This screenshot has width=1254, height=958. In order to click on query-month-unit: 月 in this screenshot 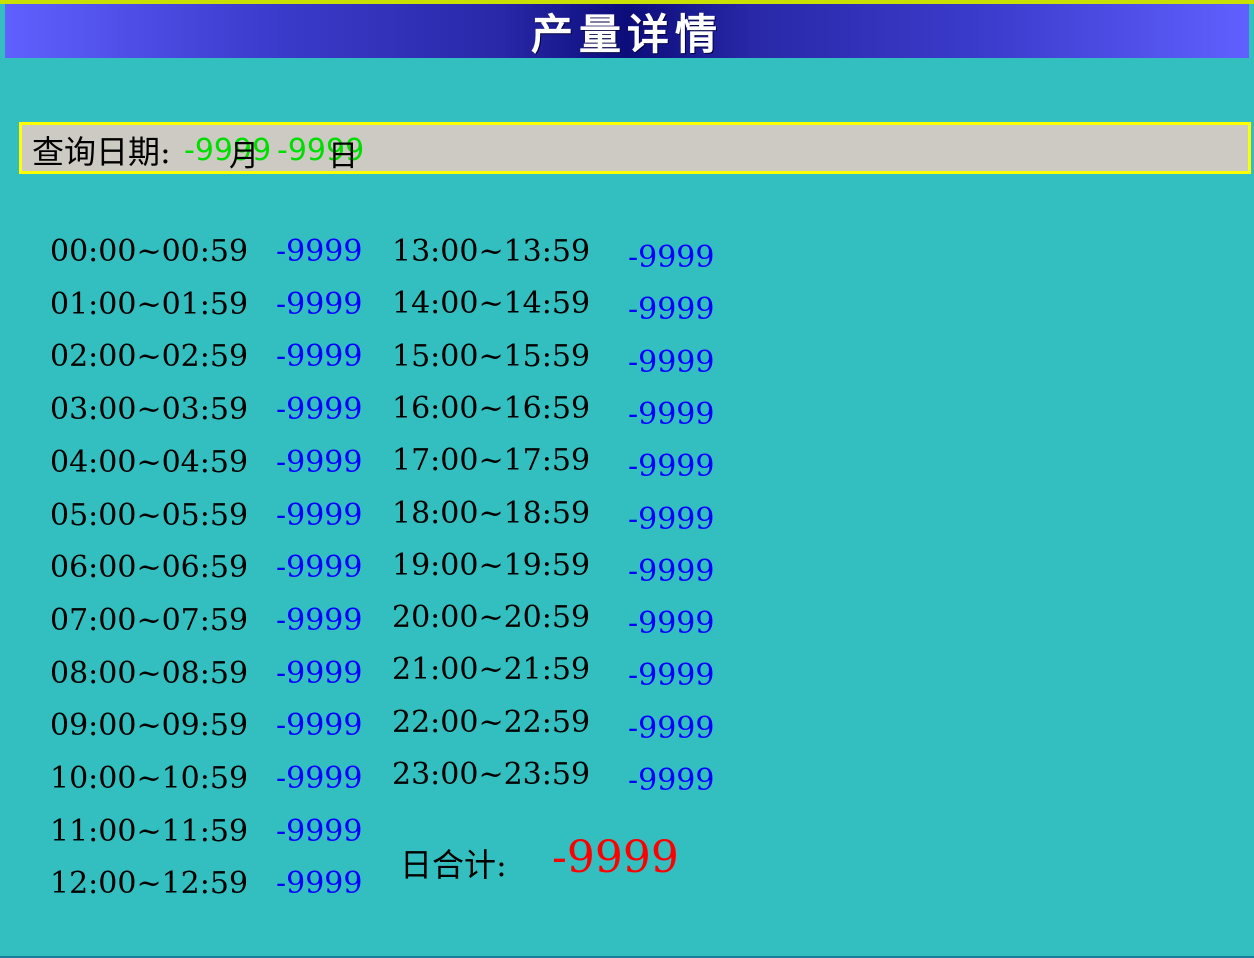, I will do `click(244, 156)`.